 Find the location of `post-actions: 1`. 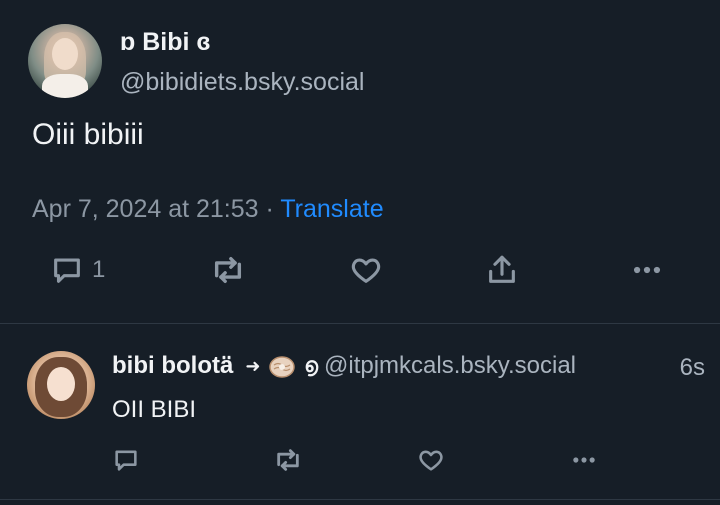

post-actions: 1 is located at coordinates (360, 270).